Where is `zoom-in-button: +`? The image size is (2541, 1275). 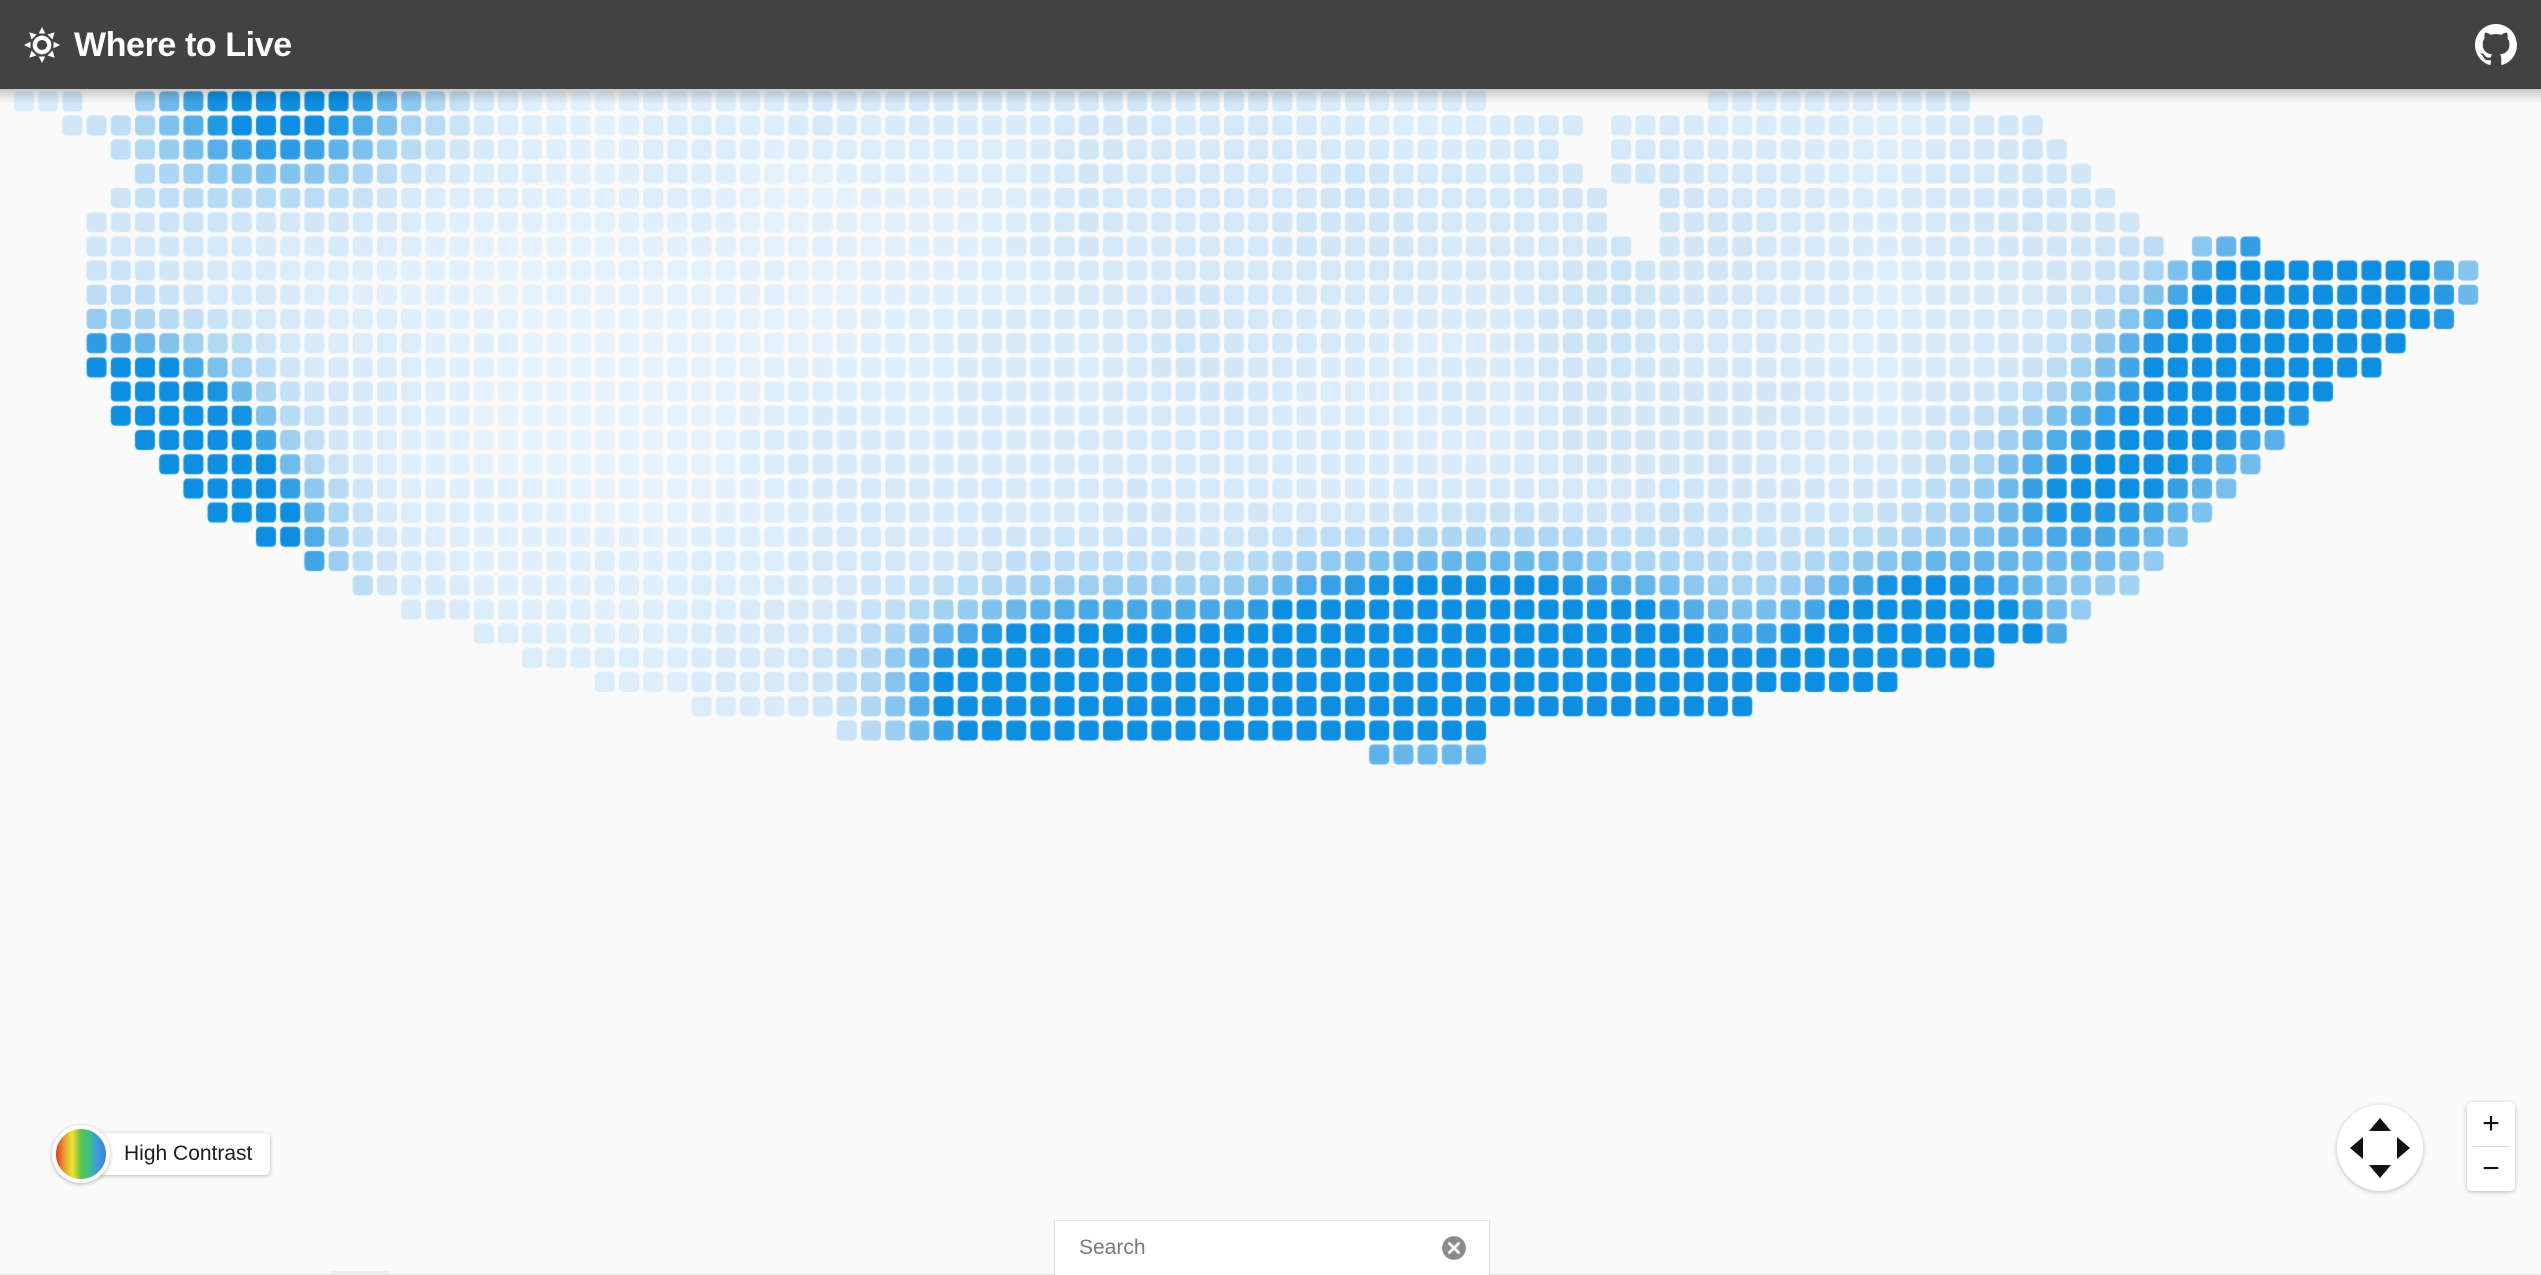
zoom-in-button: + is located at coordinates (2491, 1124).